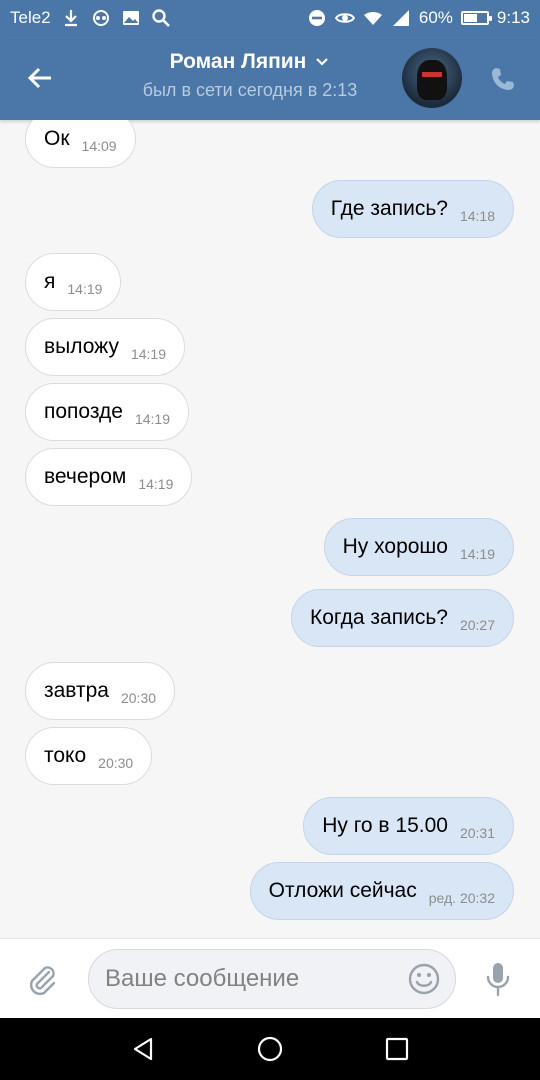  I want to click on signal-icon, so click(401, 18).